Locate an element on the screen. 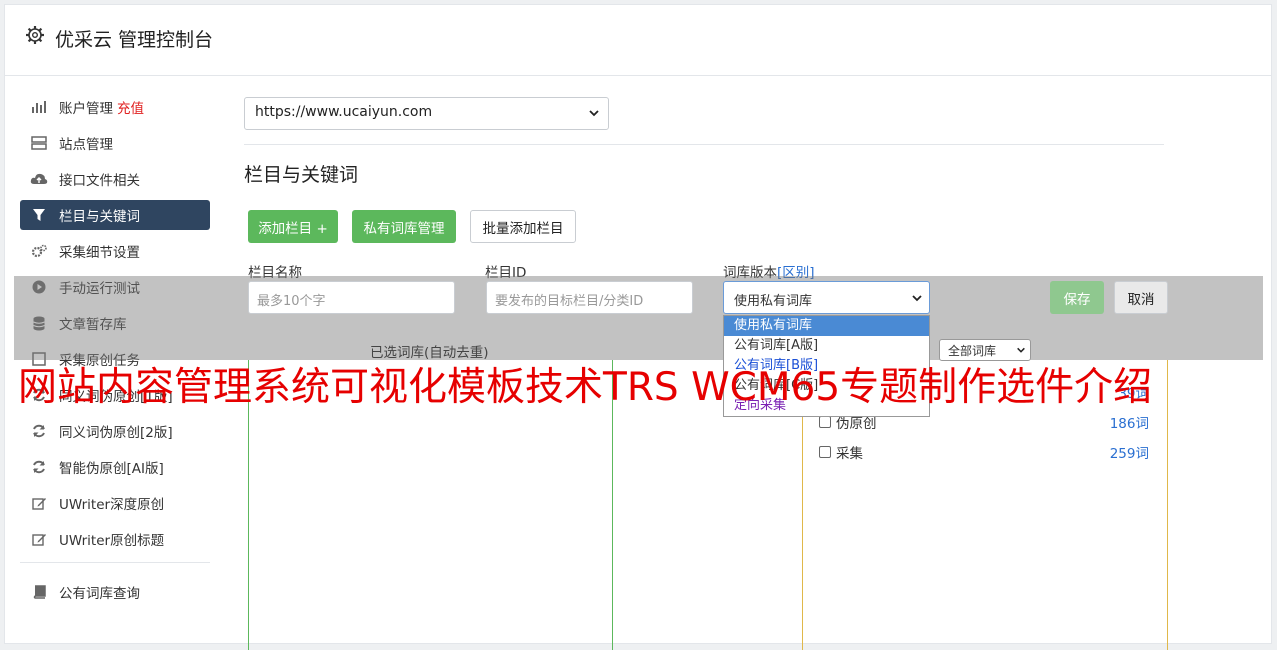  sidebar-item-uwriter-title: UWriter原创标题 is located at coordinates (115, 539).